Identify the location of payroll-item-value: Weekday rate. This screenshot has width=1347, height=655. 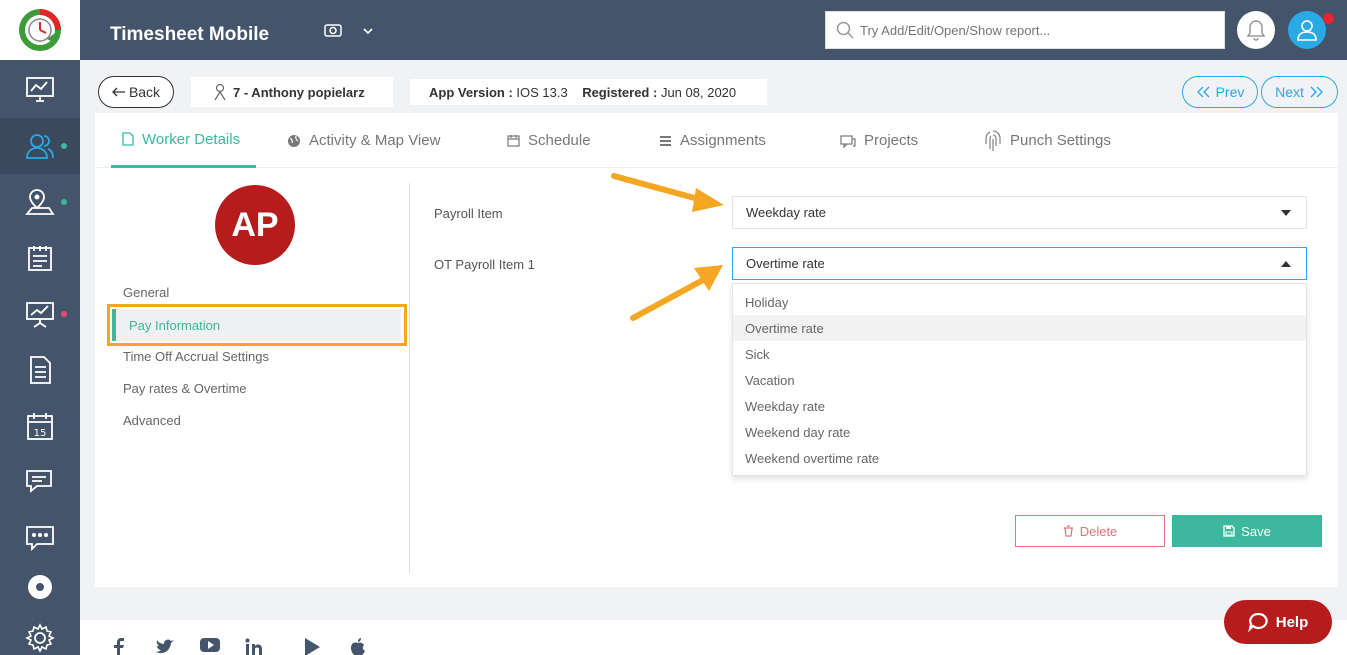
(786, 212).